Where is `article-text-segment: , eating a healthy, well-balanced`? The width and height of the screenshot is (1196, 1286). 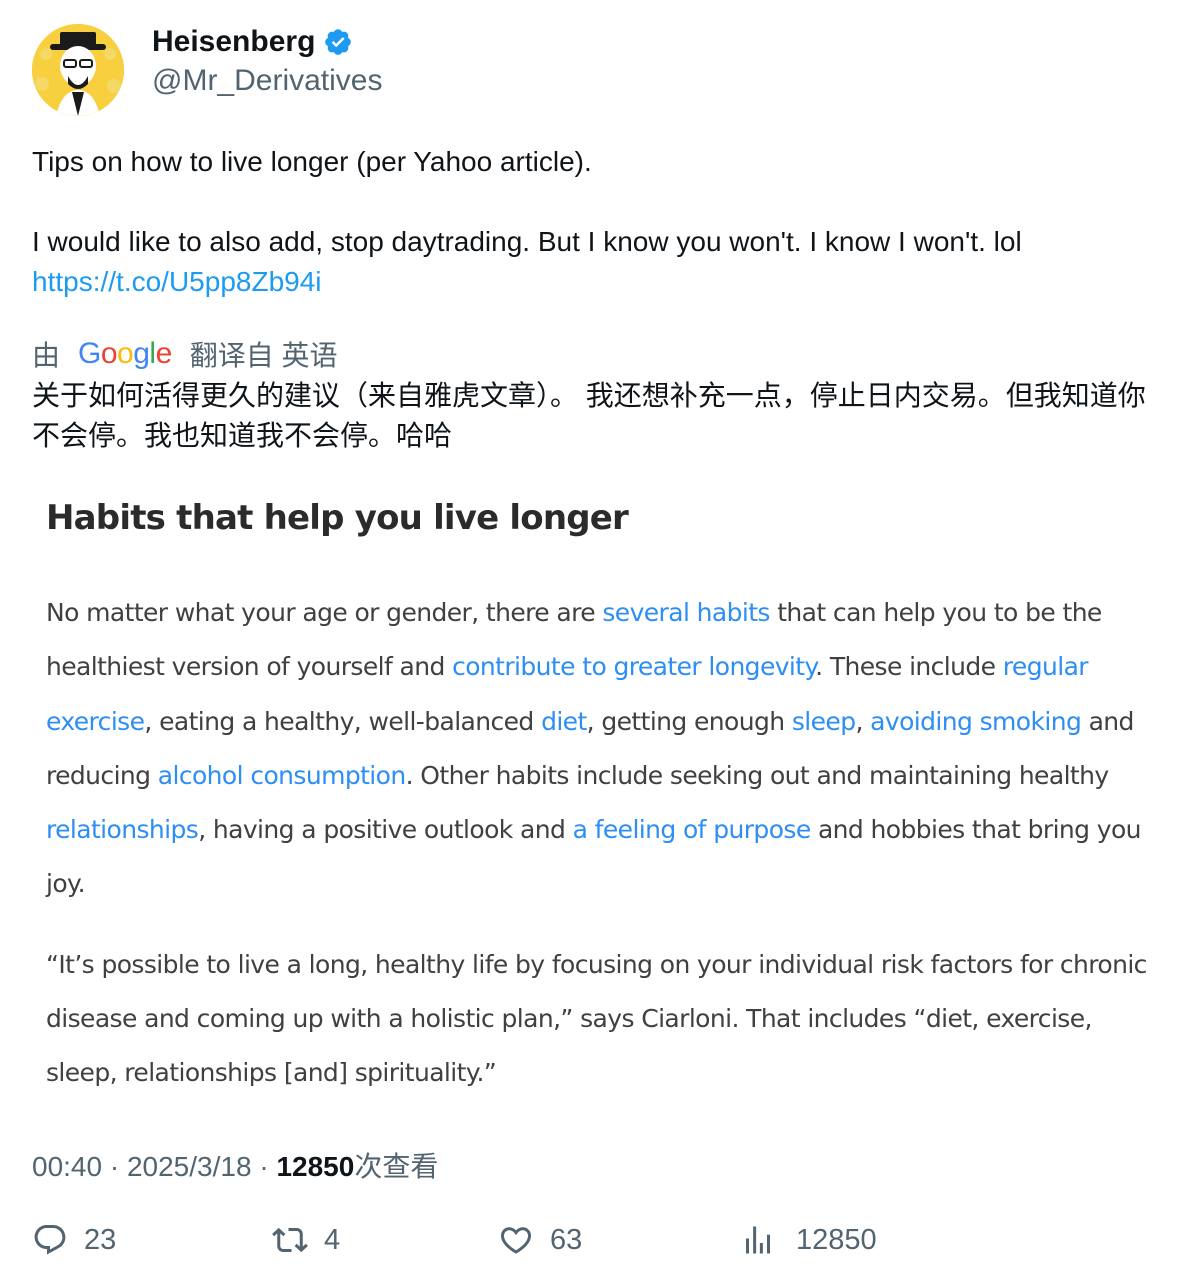 article-text-segment: , eating a healthy, well-balanced is located at coordinates (343, 721).